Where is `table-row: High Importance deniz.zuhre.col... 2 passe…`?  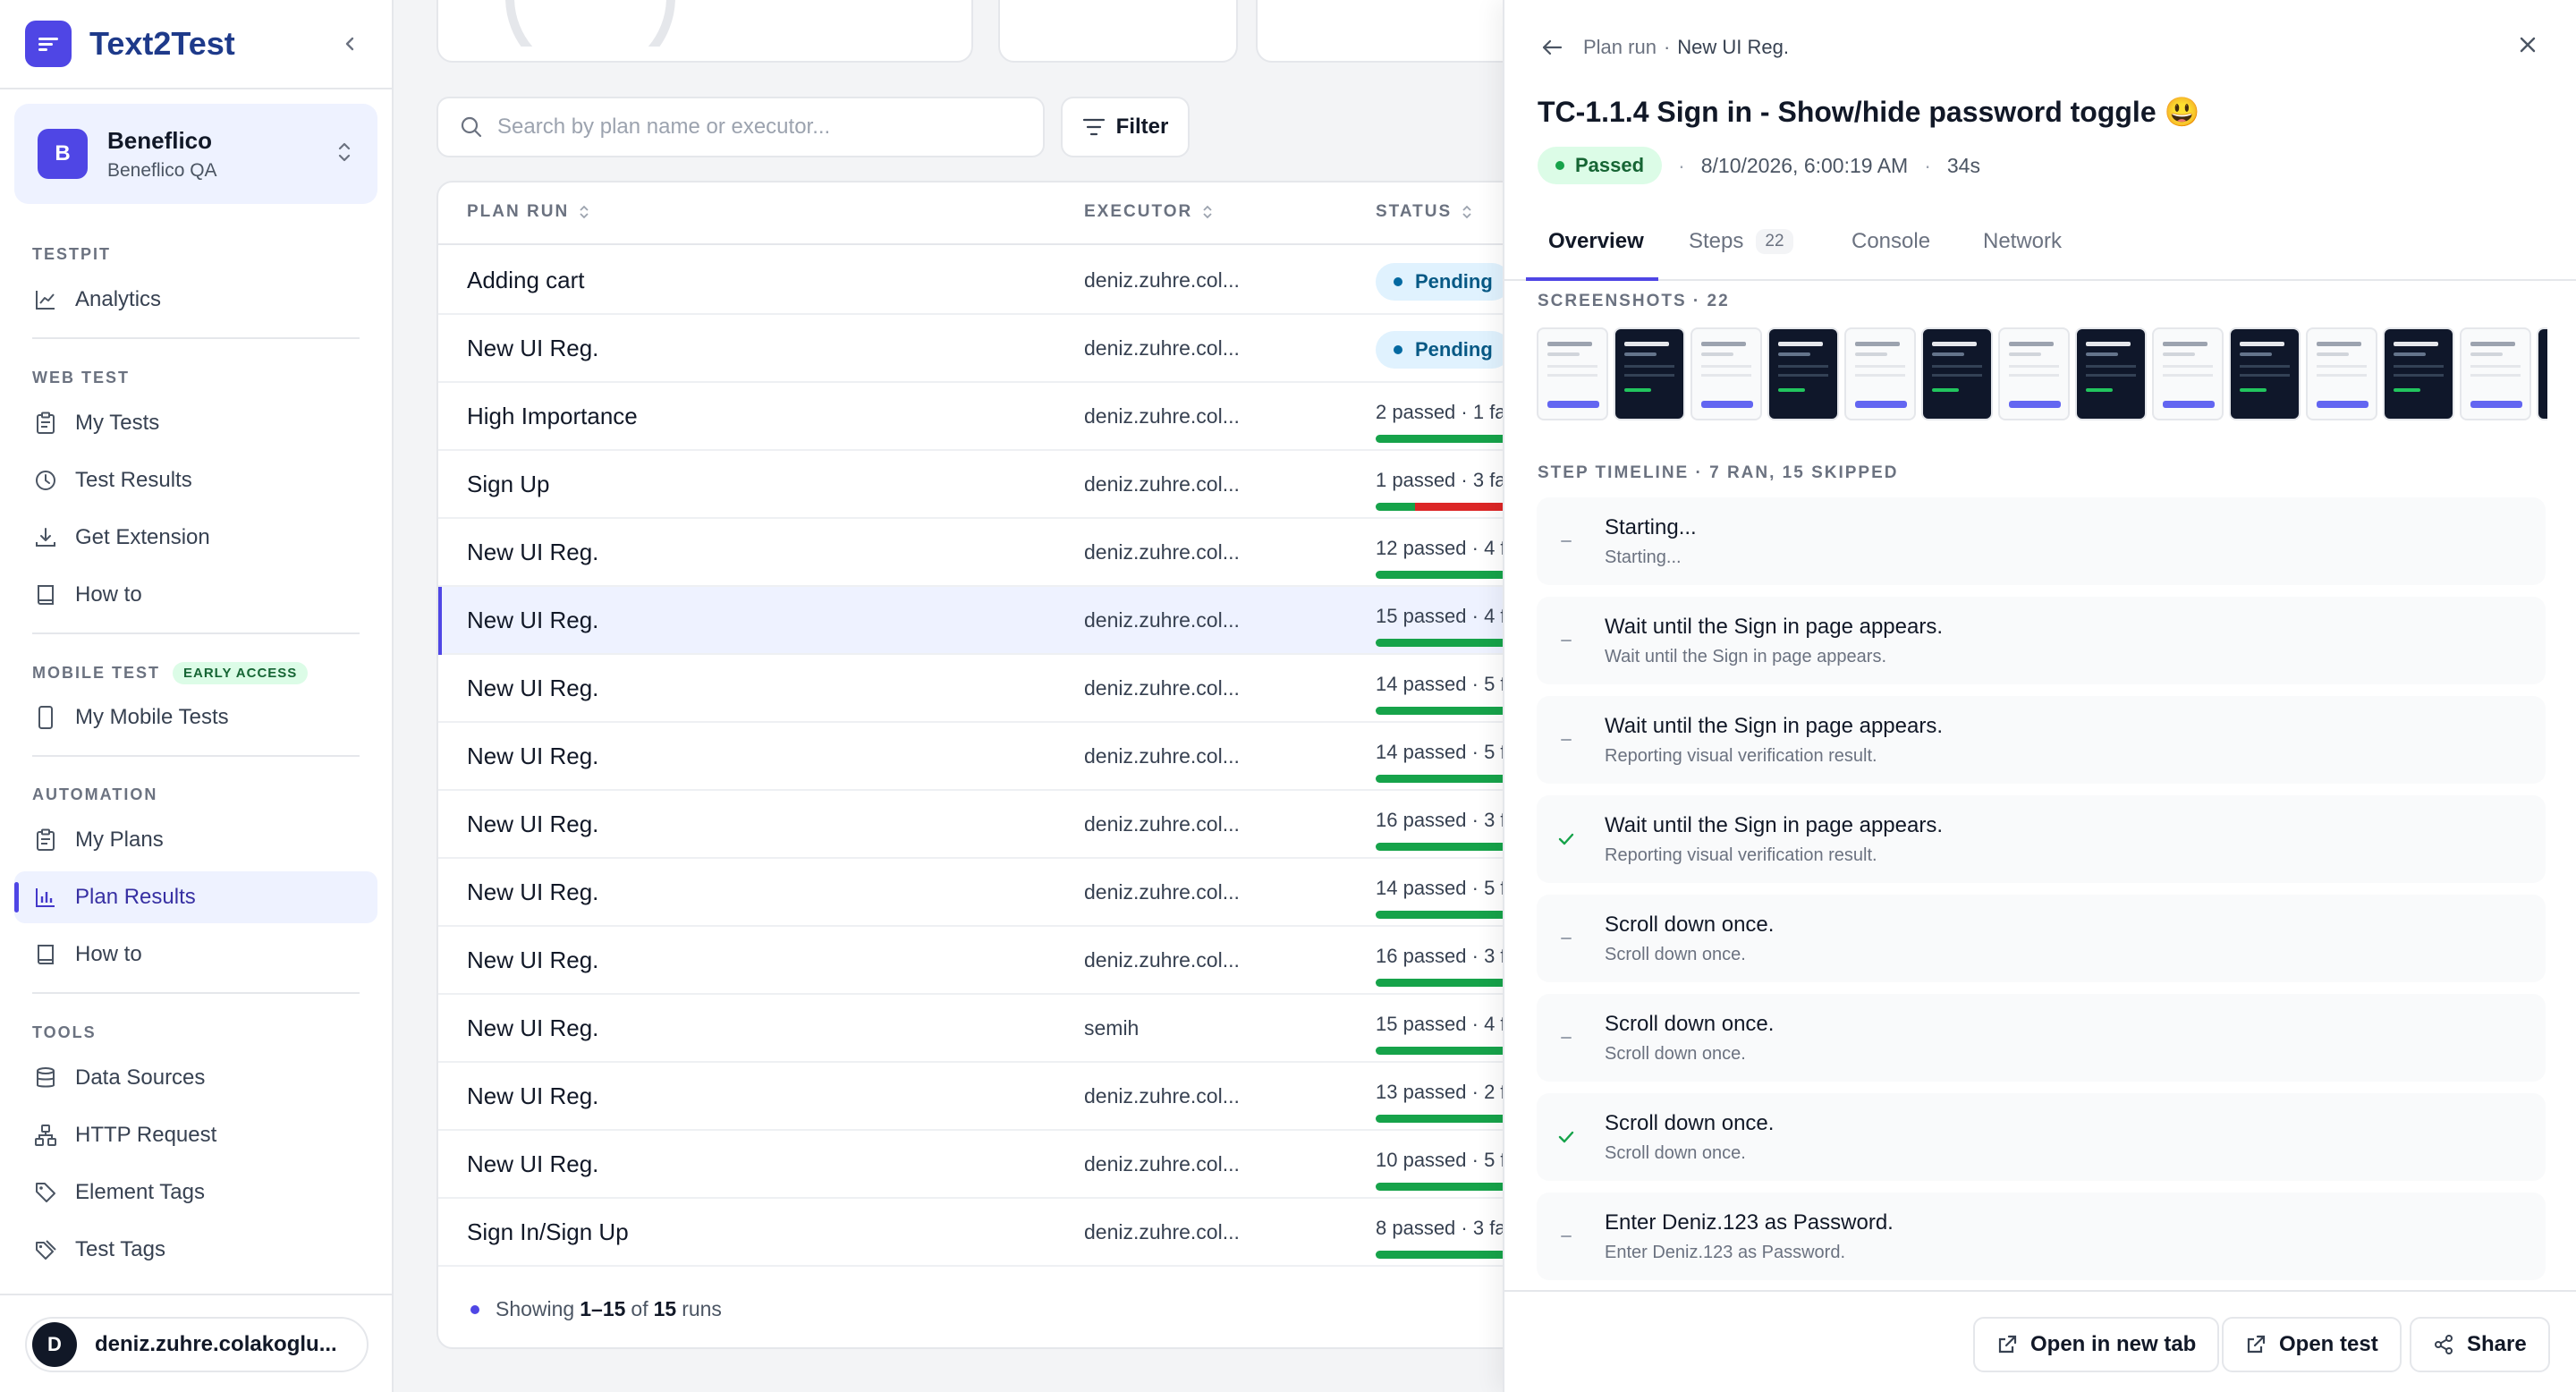 table-row: High Importance deniz.zuhre.col... 2 passe… is located at coordinates (1000, 417).